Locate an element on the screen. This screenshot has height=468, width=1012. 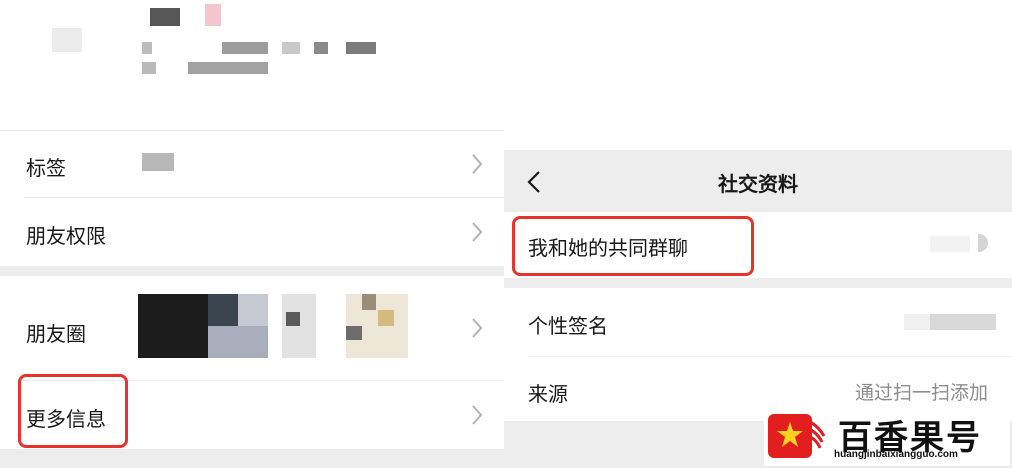
tags-row: 标签 is located at coordinates (252, 164).